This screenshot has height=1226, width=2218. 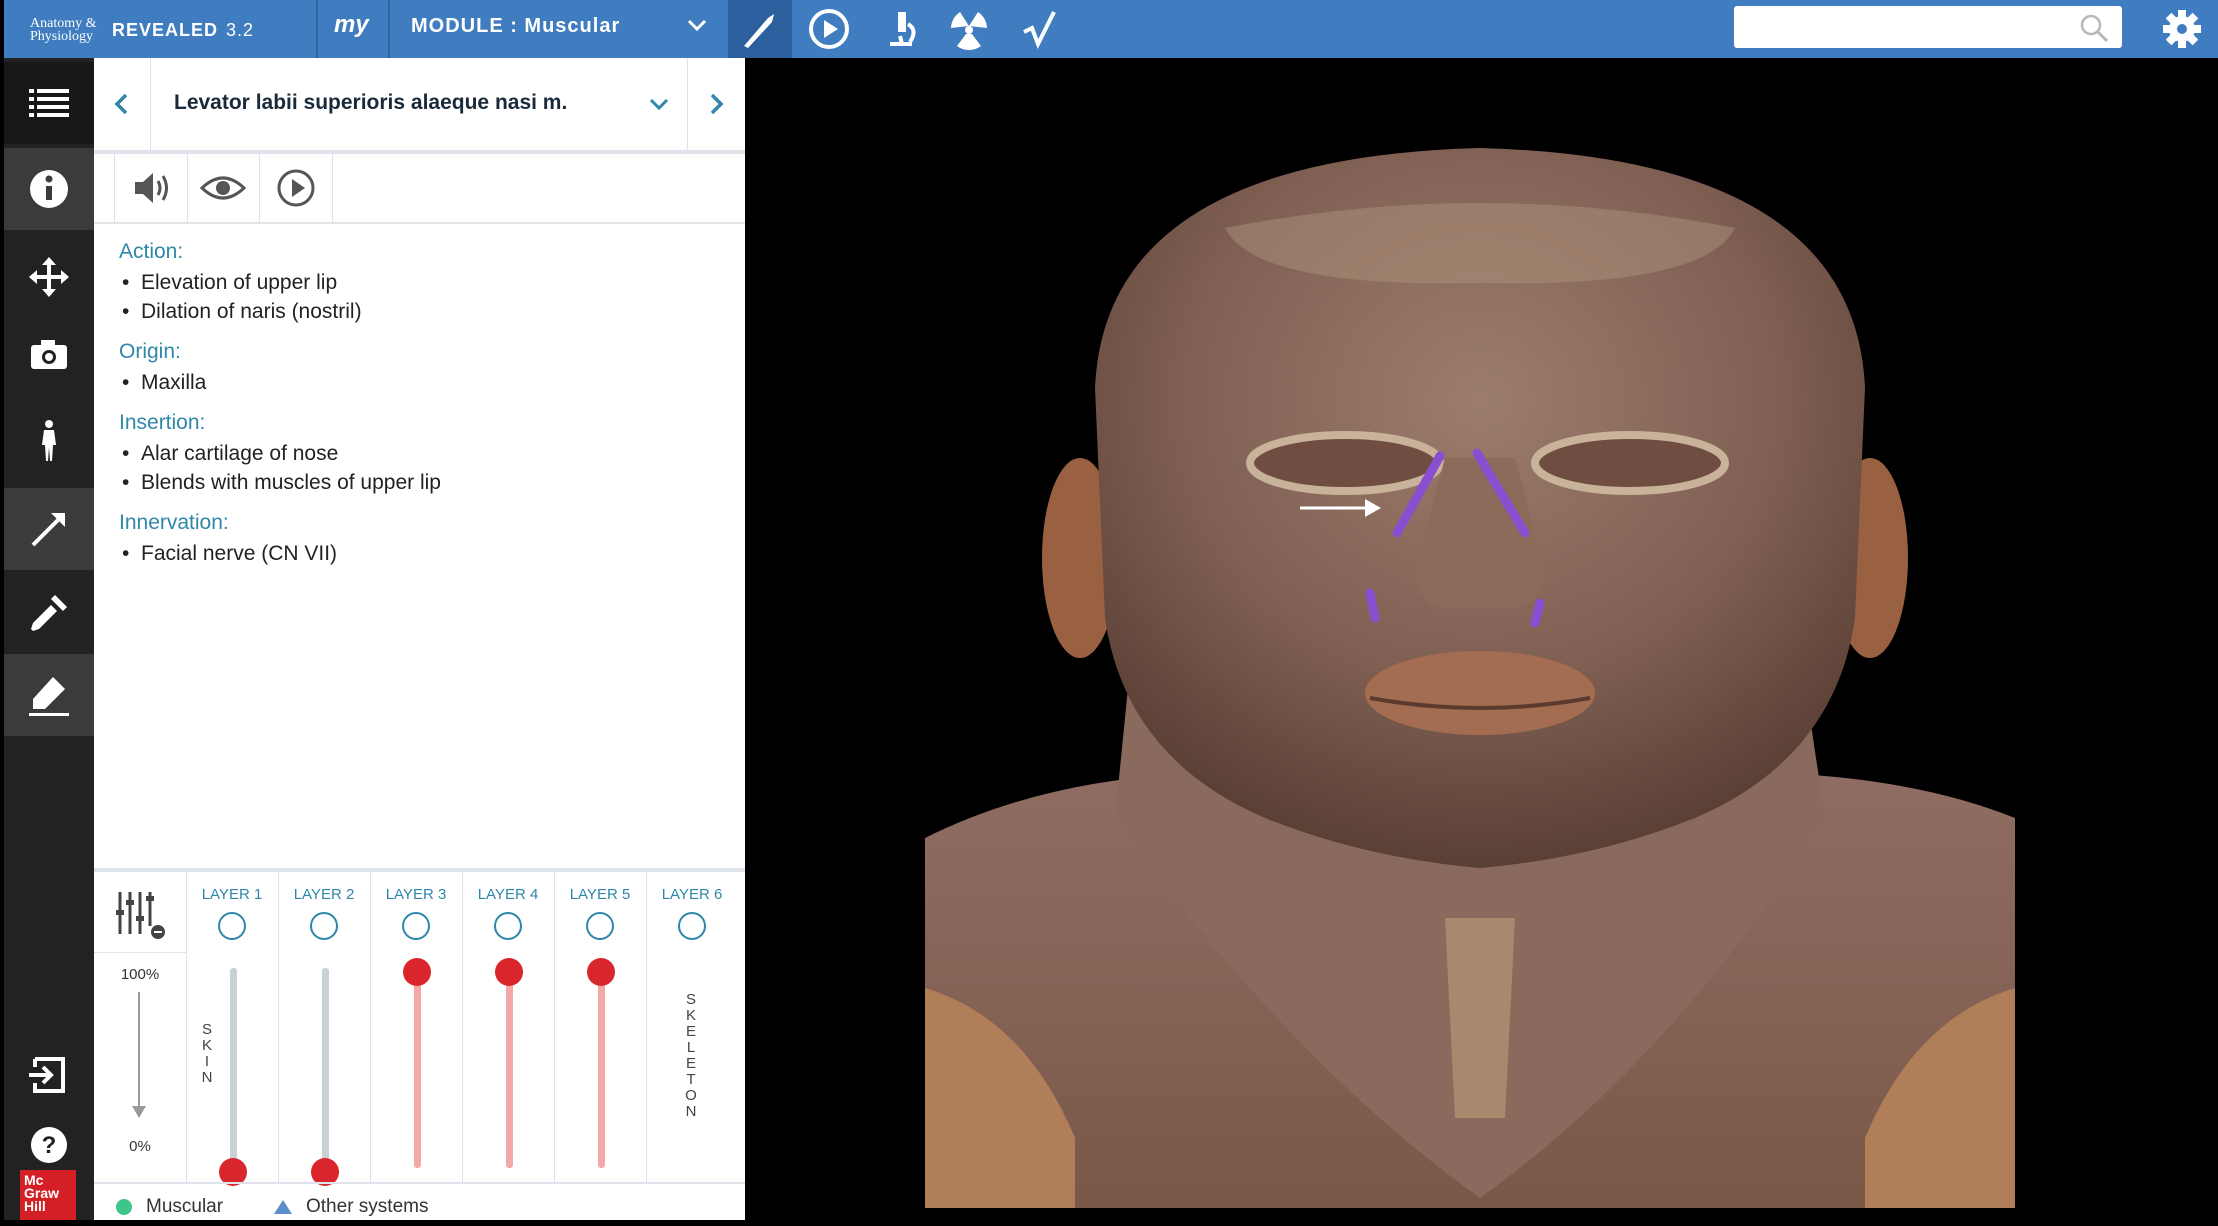 I want to click on circle-icon, so click(x=124, y=1207).